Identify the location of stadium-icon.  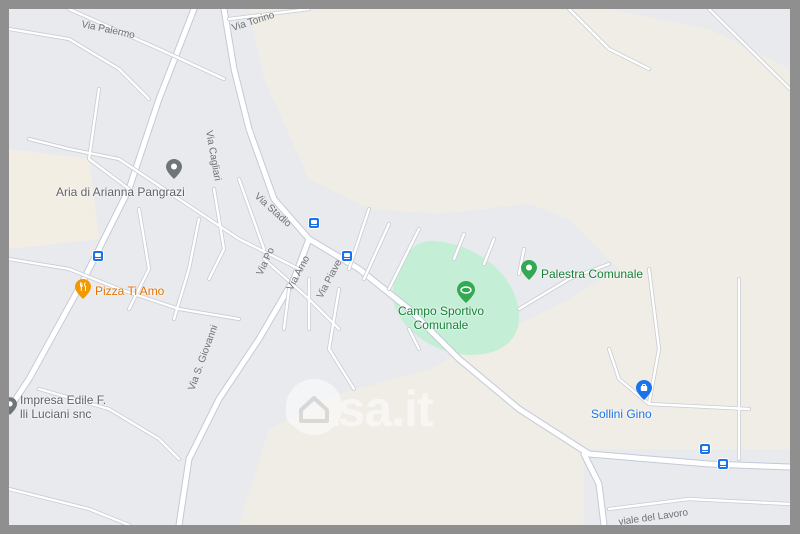
(466, 292).